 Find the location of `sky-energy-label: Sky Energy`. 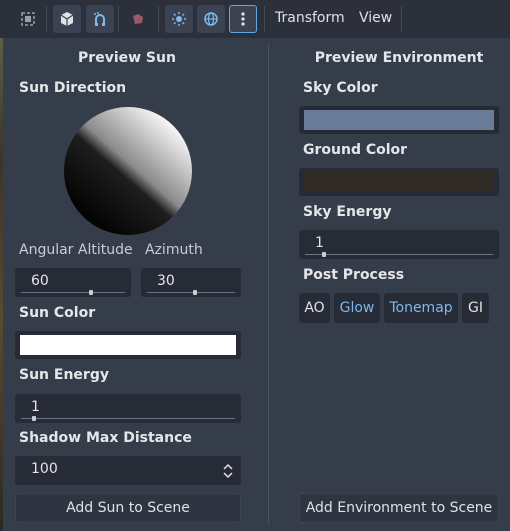

sky-energy-label: Sky Energy is located at coordinates (347, 212).